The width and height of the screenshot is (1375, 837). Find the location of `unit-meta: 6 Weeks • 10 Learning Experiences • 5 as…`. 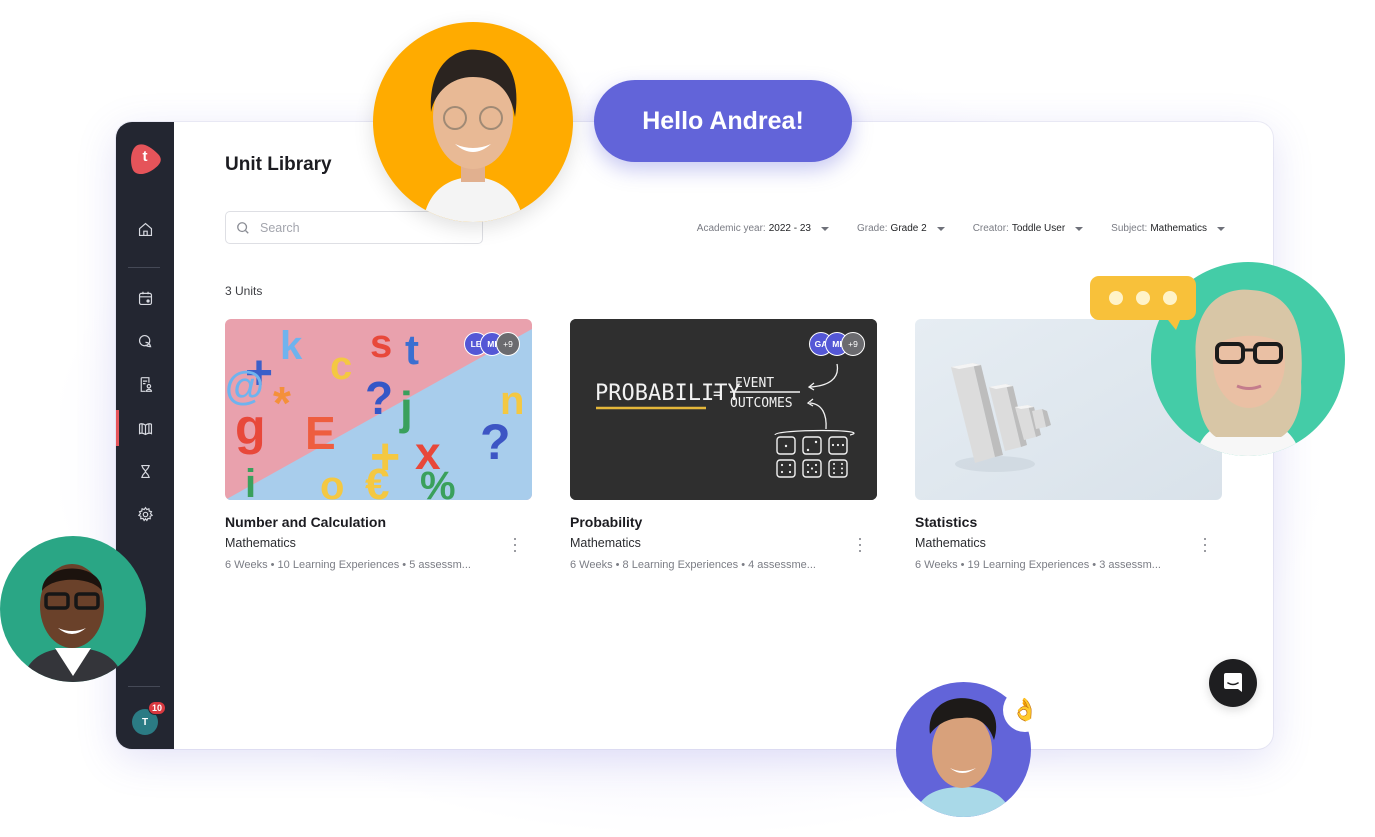

unit-meta: 6 Weeks • 10 Learning Experiences • 5 as… is located at coordinates (348, 565).